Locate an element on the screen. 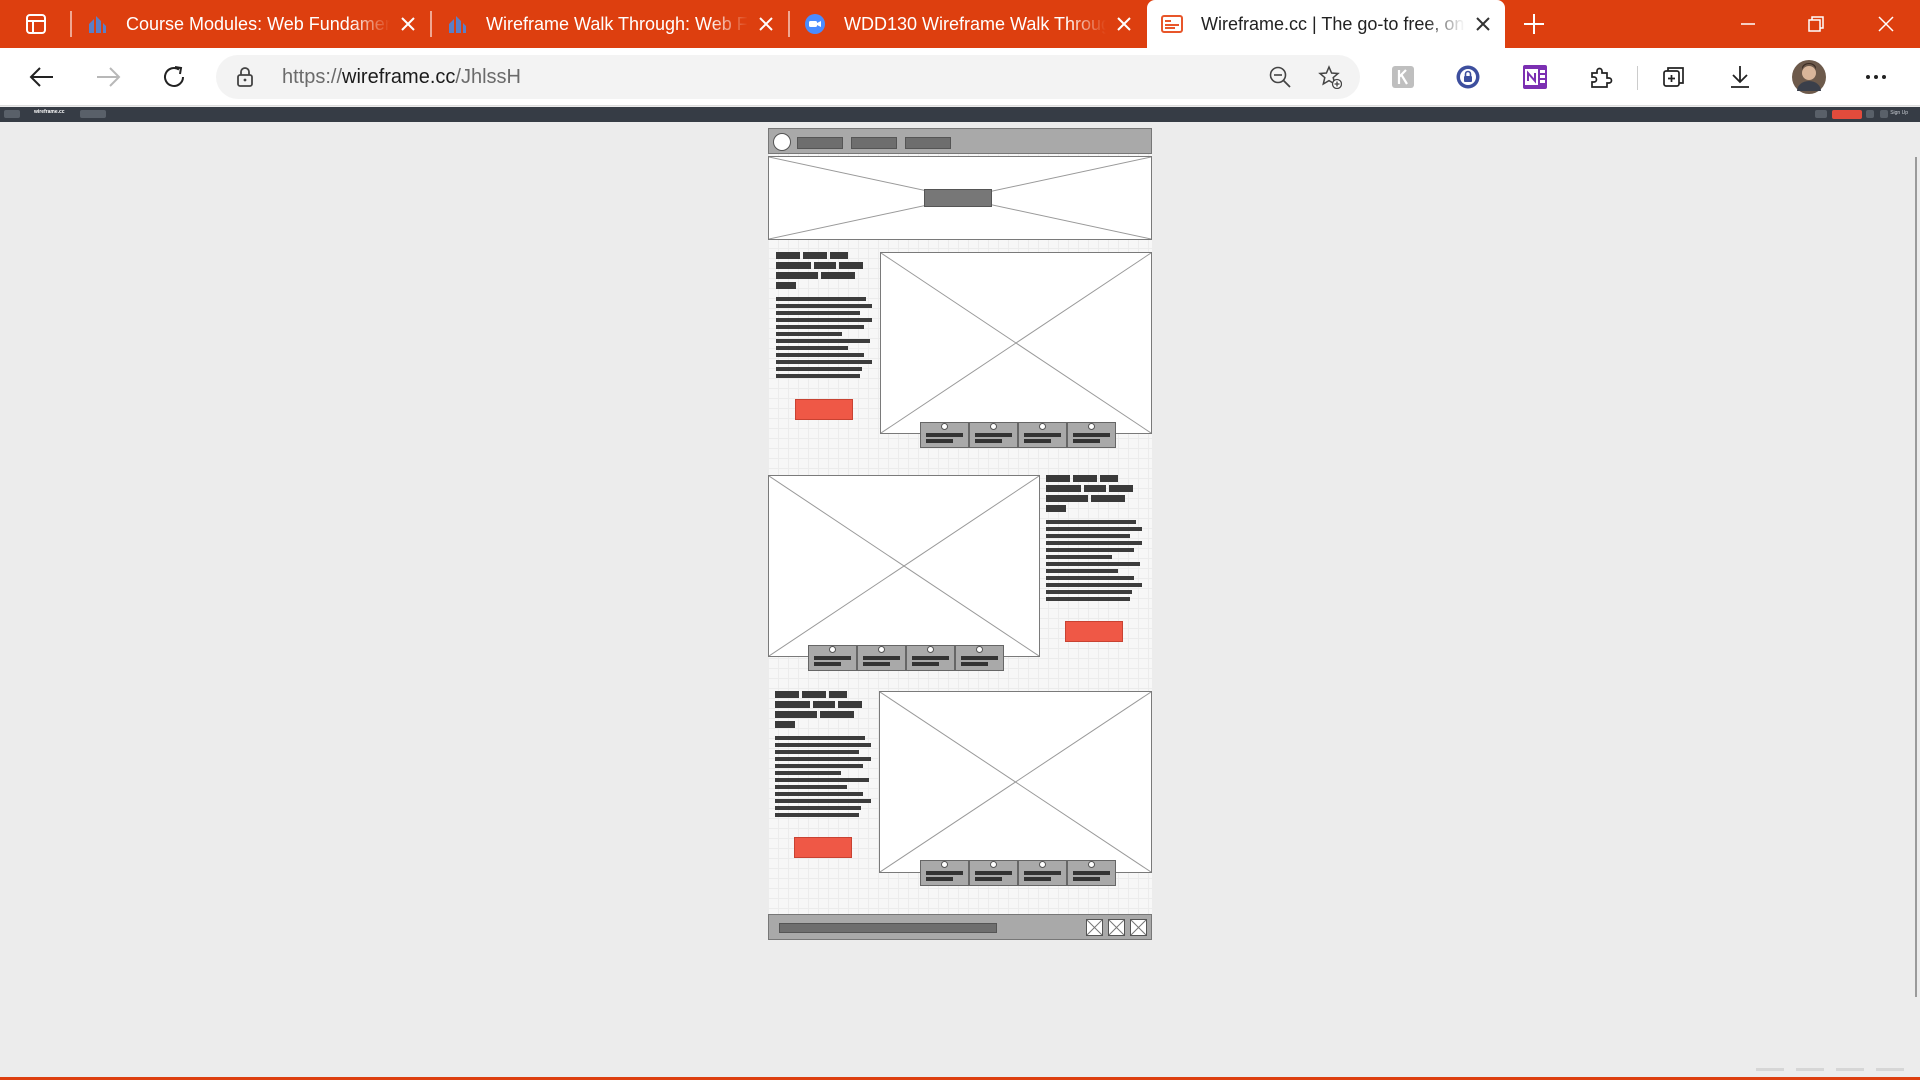  forward-button is located at coordinates (108, 77).